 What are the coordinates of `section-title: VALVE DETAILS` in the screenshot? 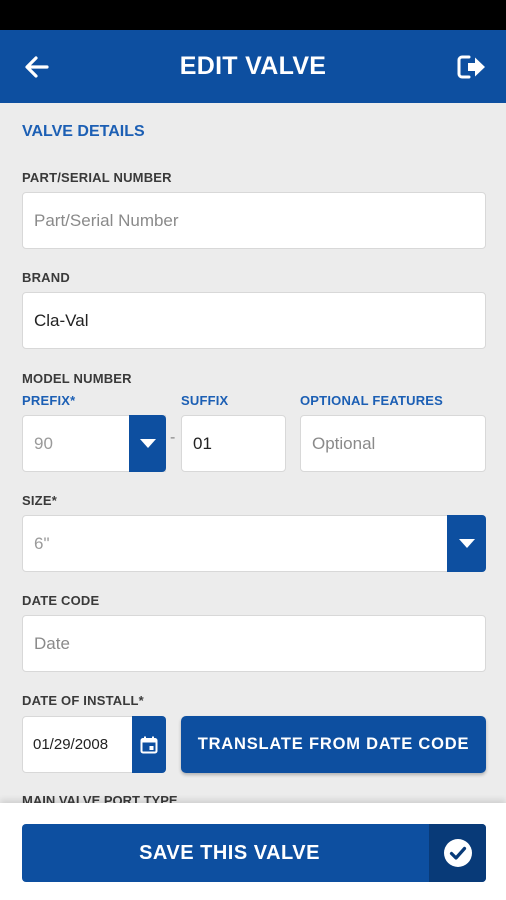 It's located at (83, 131).